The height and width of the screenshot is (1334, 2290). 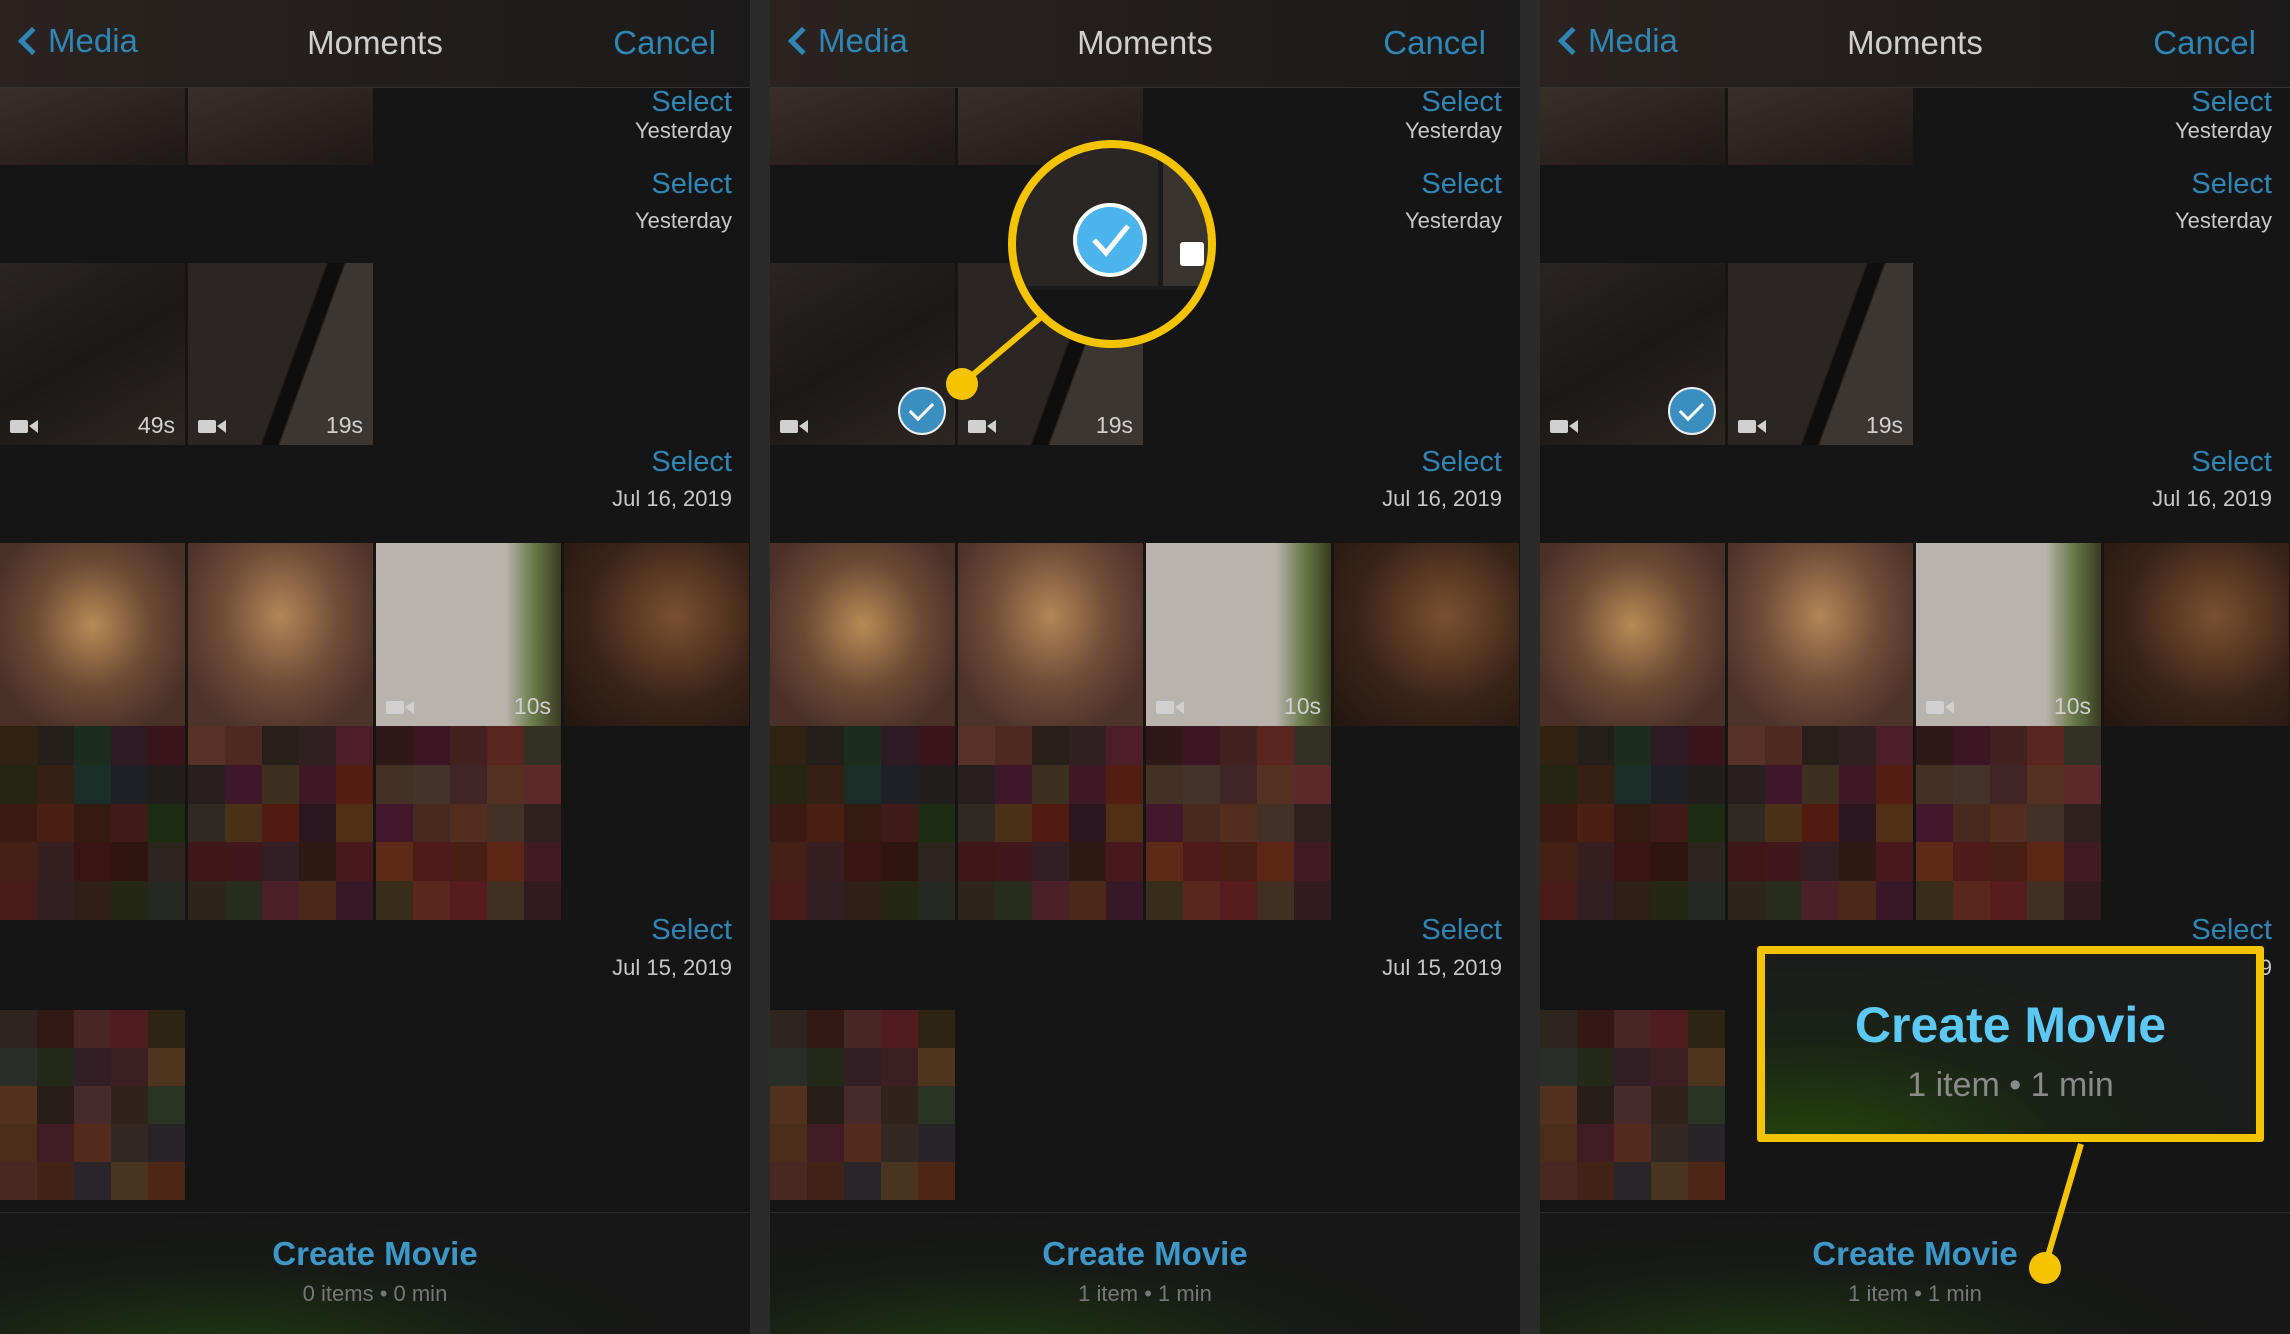 What do you see at coordinates (92, 354) in the screenshot?
I see `video-thumbnail: 49s` at bounding box center [92, 354].